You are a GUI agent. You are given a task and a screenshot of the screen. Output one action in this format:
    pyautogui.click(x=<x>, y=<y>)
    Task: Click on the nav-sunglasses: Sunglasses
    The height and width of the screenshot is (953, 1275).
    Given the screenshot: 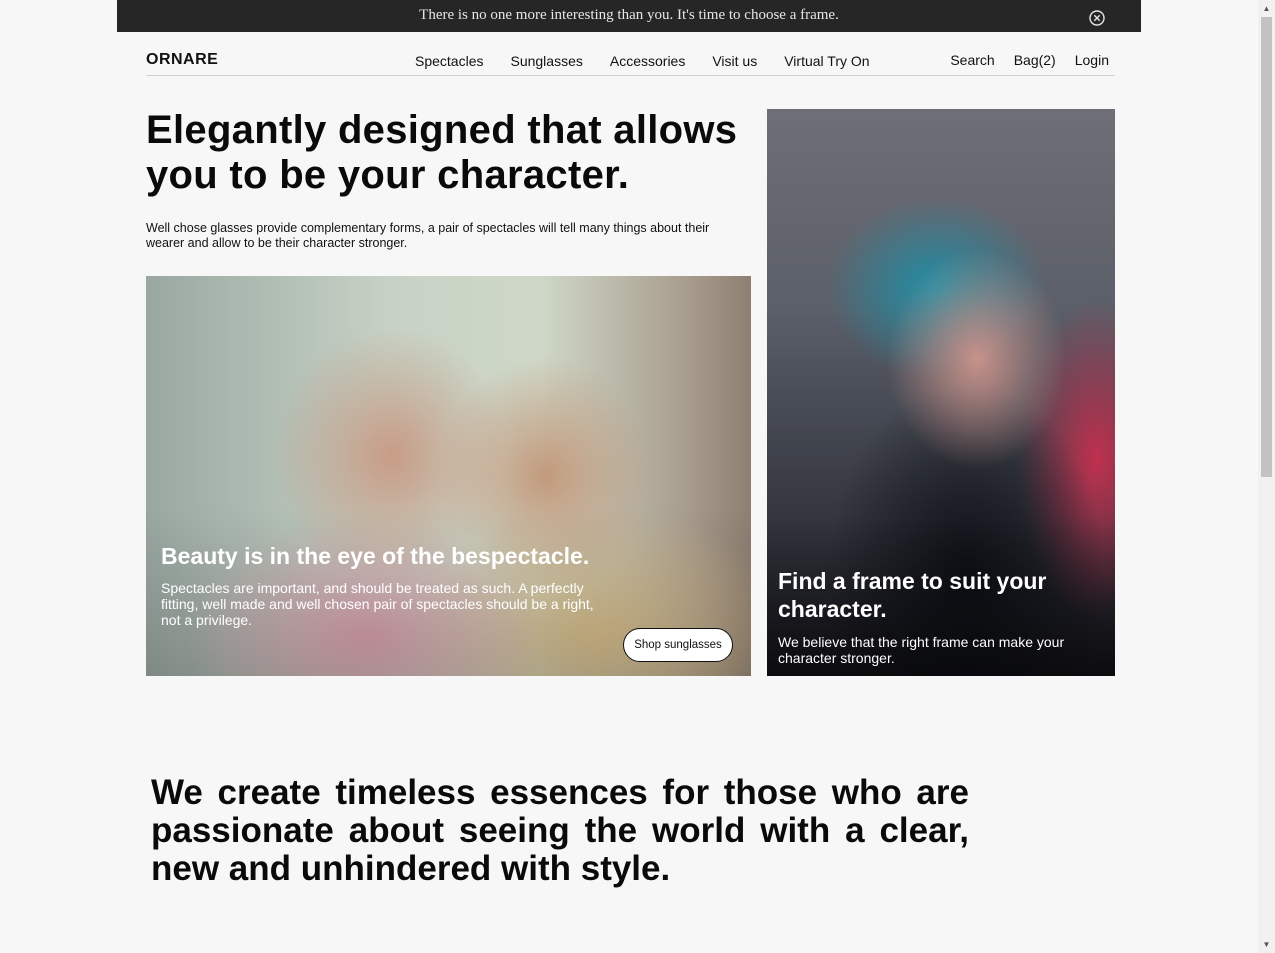 What is the action you would take?
    pyautogui.click(x=546, y=61)
    